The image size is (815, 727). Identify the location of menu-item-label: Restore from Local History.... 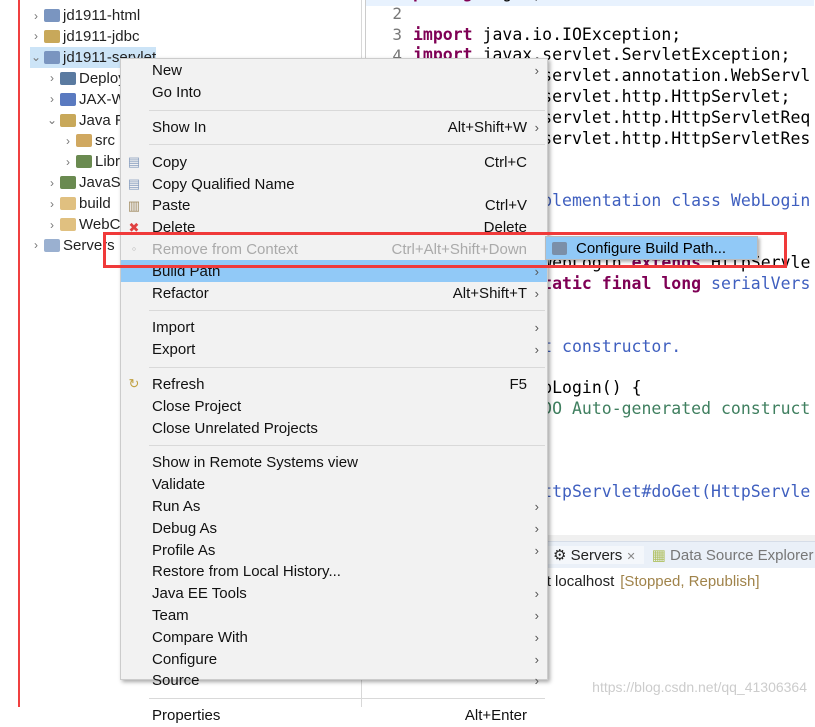
(246, 572).